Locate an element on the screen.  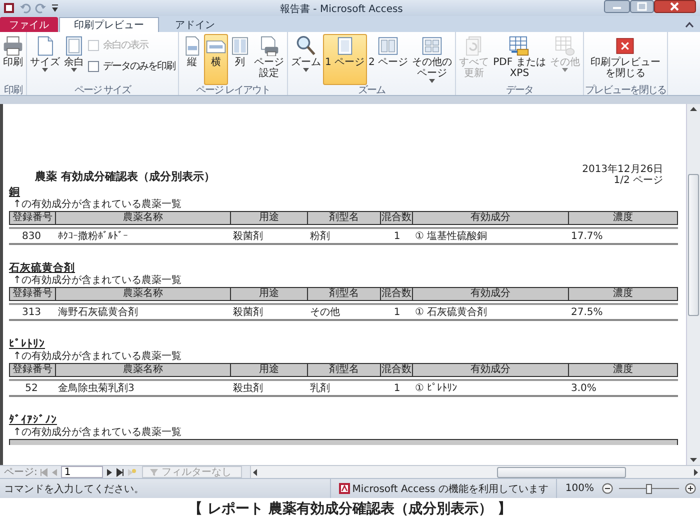
table-cell-text: 海野石灰硫黄合剤 is located at coordinates (98, 312).